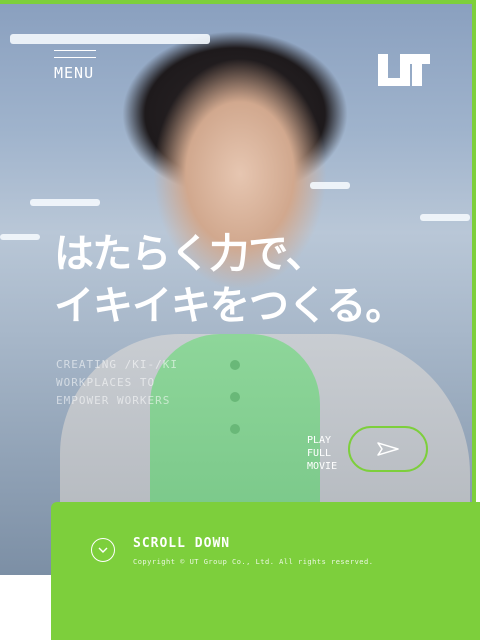 The image size is (480, 640). I want to click on hero-subtitle-line: EMPOWER WORKERS, so click(113, 400).